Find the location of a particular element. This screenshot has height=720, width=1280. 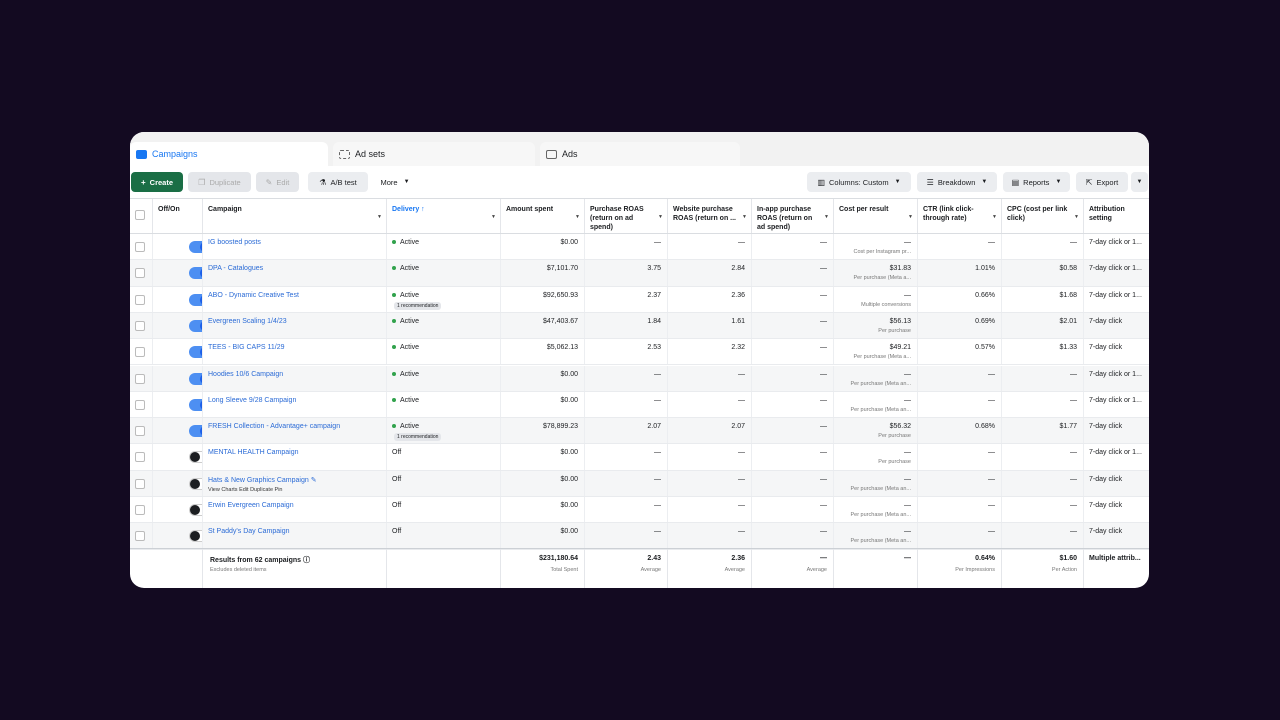

tab-campaigns: Campaigns is located at coordinates (229, 154).